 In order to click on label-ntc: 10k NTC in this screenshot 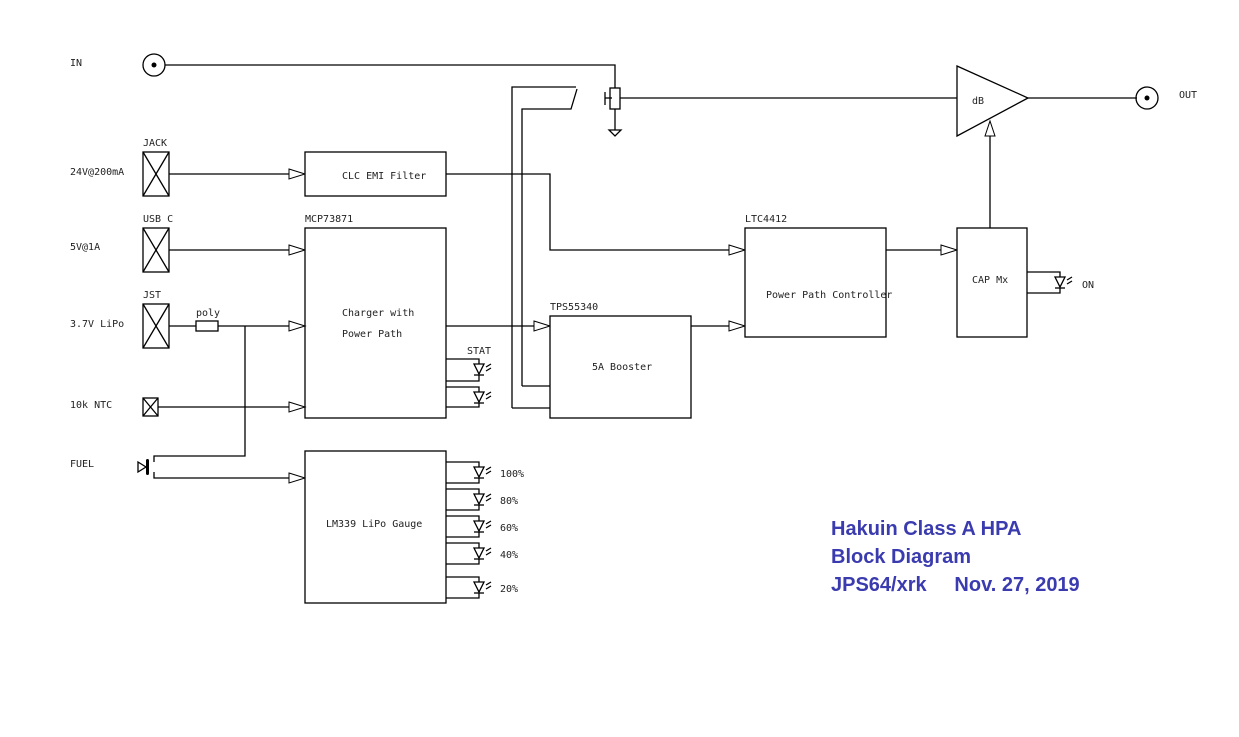, I will do `click(91, 405)`.